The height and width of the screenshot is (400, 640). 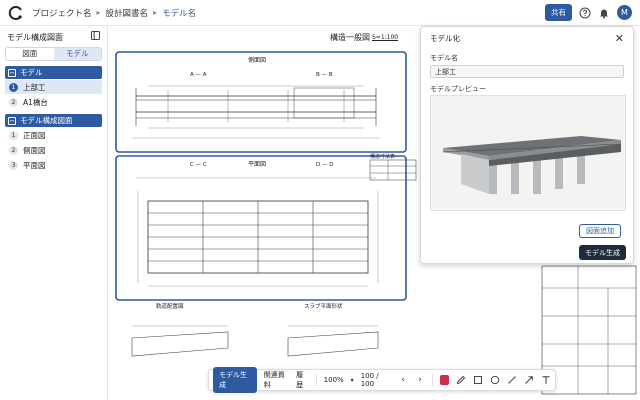 I want to click on toolbar-generate-model-button: モデル生成, so click(x=235, y=380).